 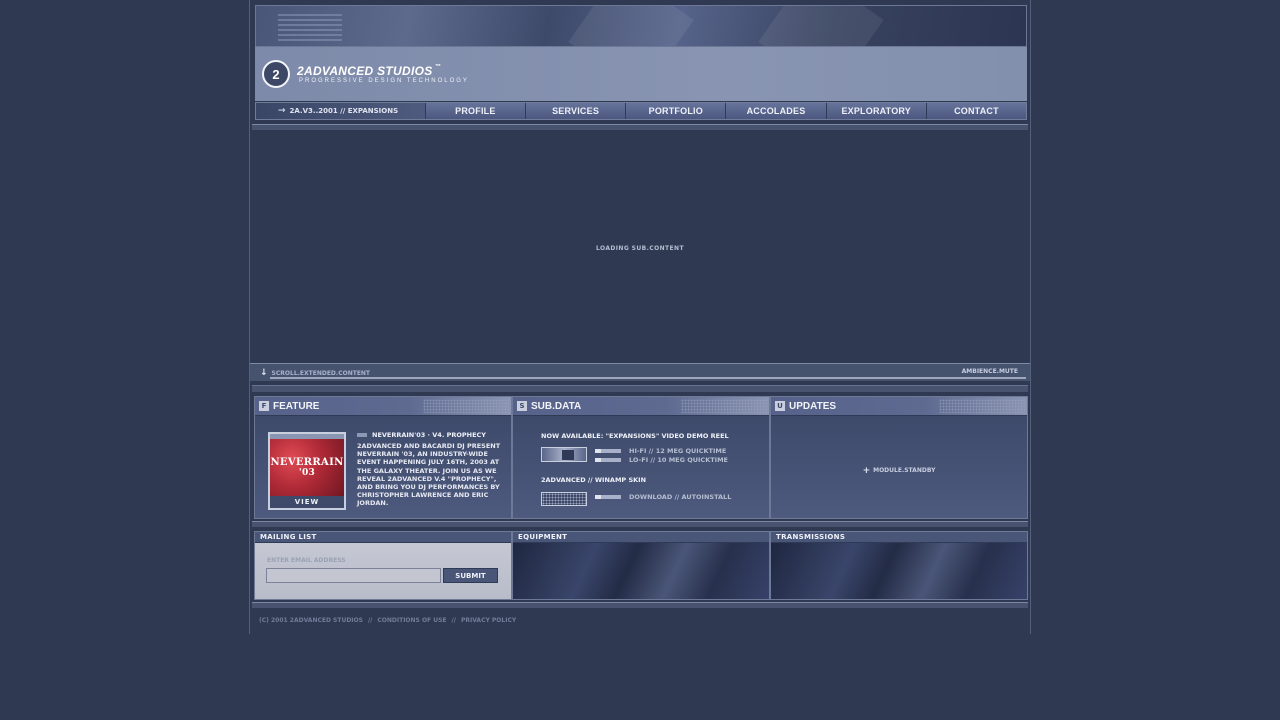 I want to click on winamp-download-link: DOWNLOAD // AUTOINSTALL, so click(x=663, y=497).